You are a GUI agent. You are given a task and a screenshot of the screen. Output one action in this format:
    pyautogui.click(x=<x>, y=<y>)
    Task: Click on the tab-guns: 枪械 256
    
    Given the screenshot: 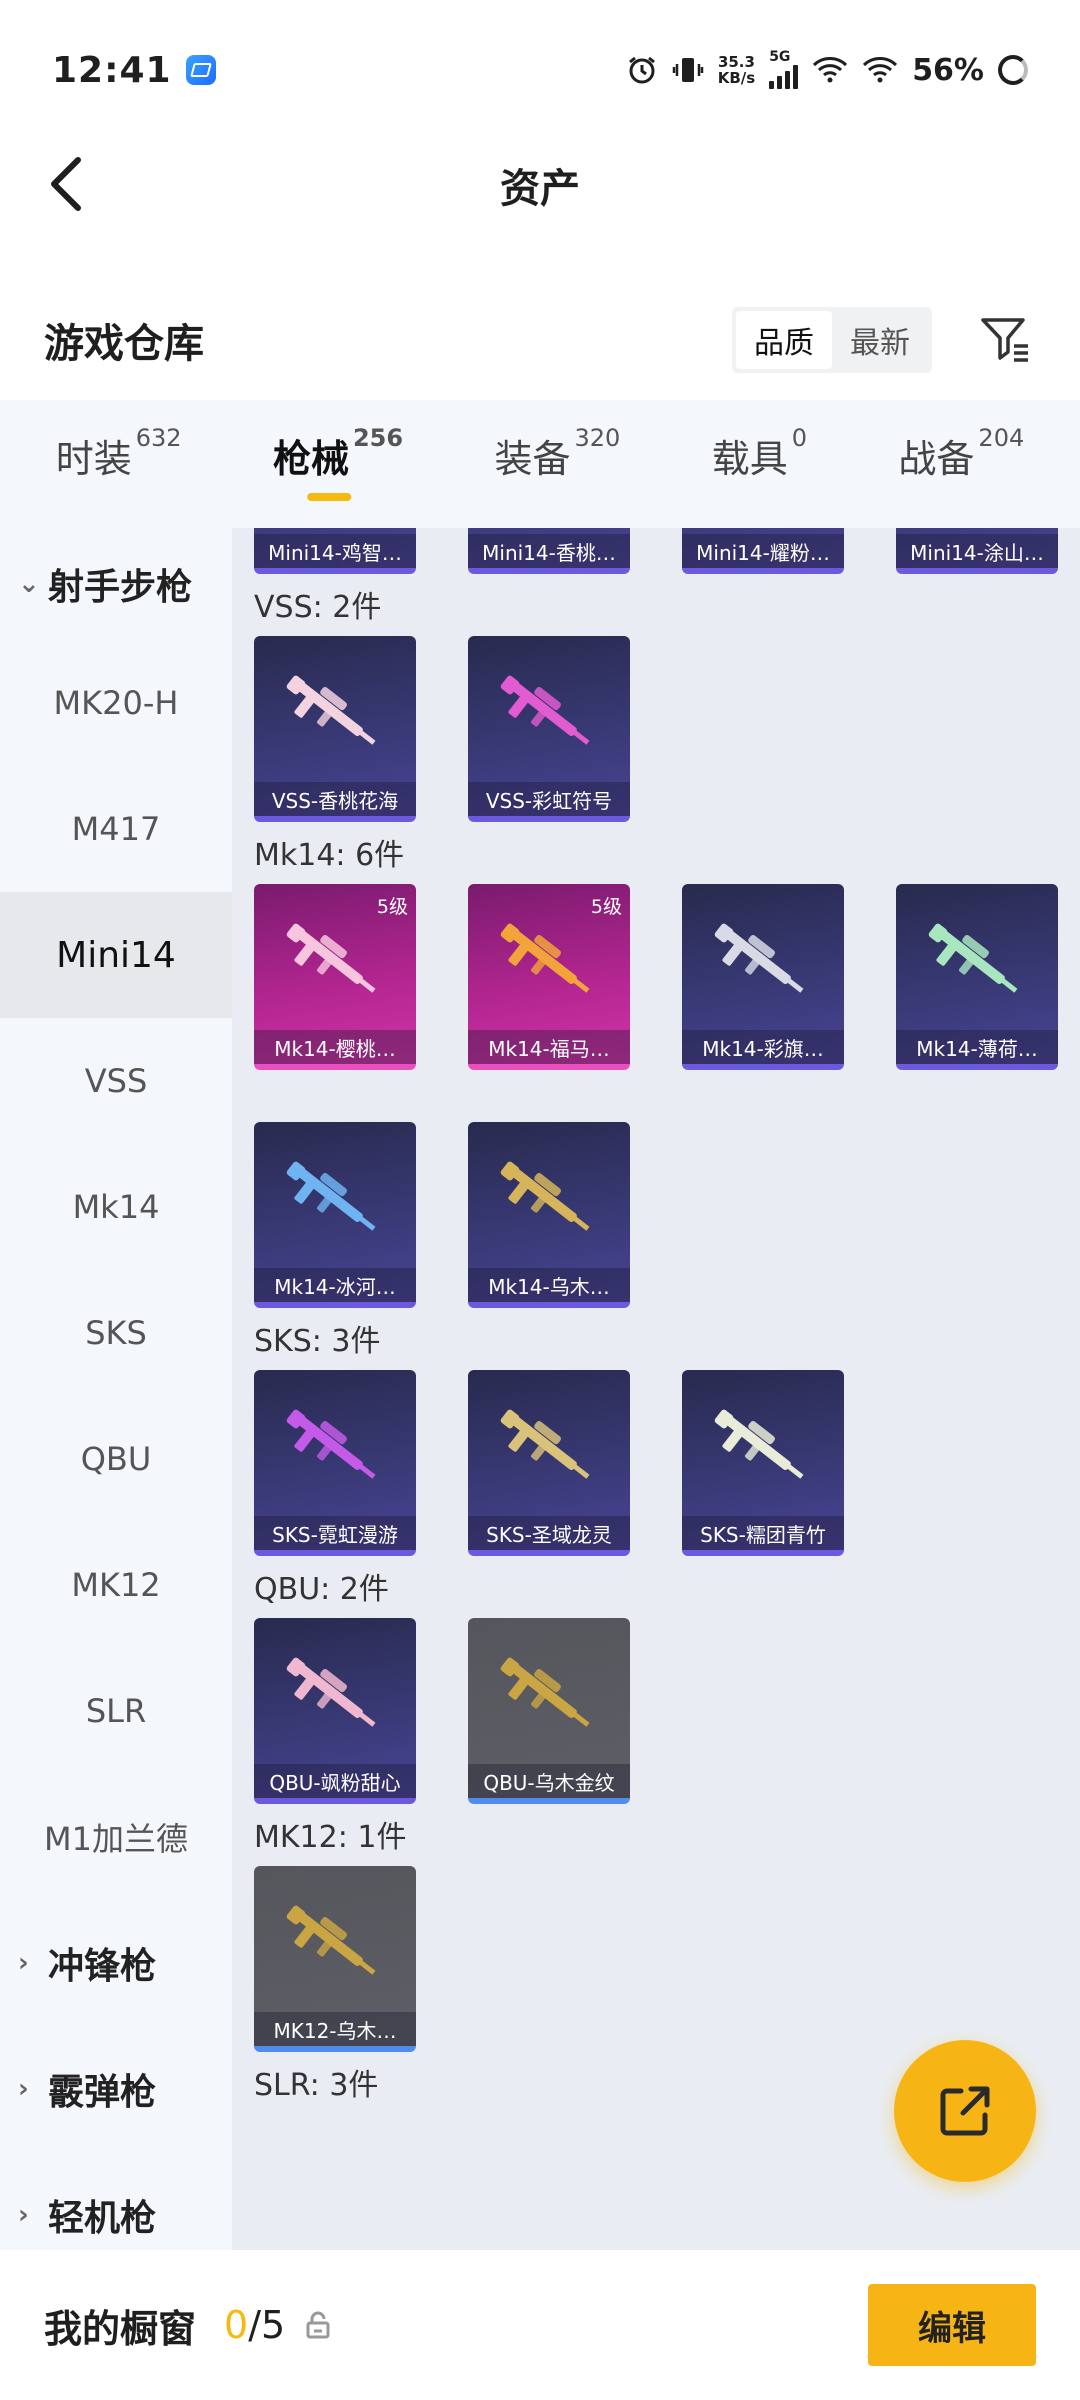 What is the action you would take?
    pyautogui.click(x=337, y=462)
    